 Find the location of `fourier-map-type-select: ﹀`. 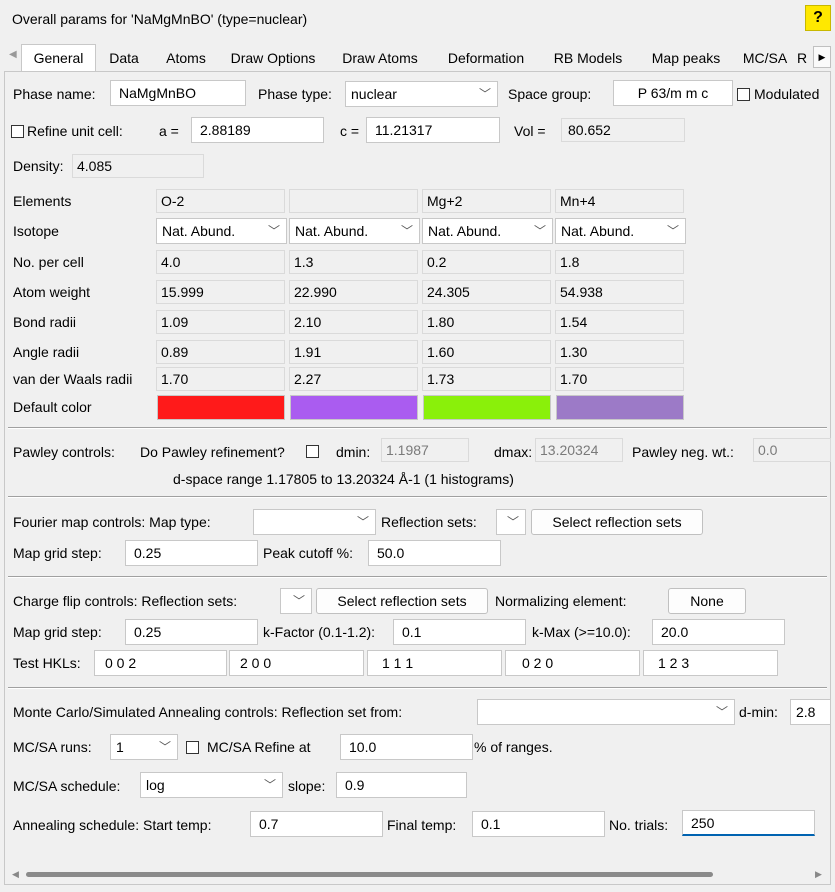

fourier-map-type-select: ﹀ is located at coordinates (314, 522).